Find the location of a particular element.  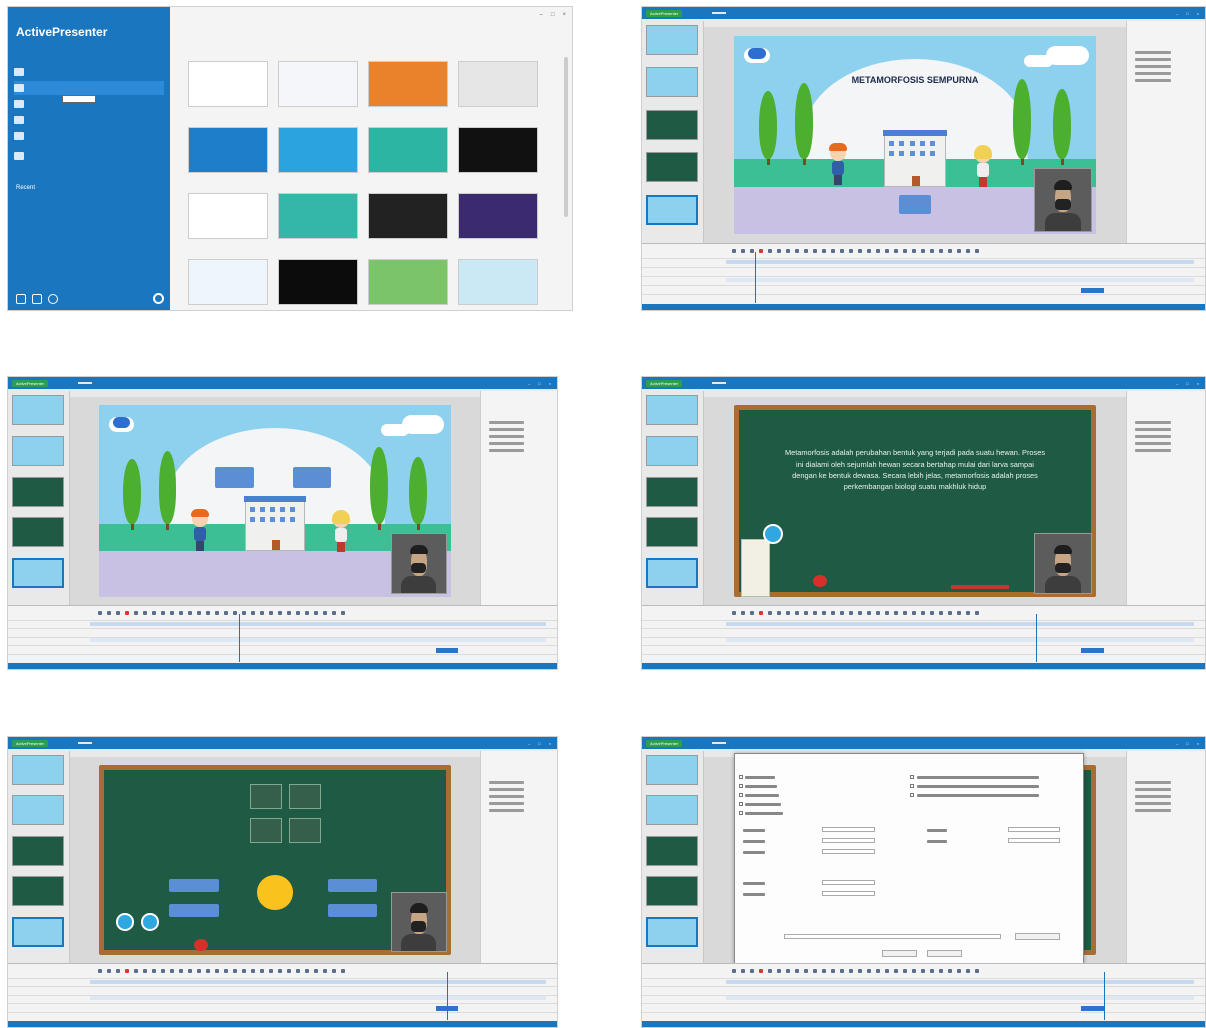

folder-icon is located at coordinates (21, 299).